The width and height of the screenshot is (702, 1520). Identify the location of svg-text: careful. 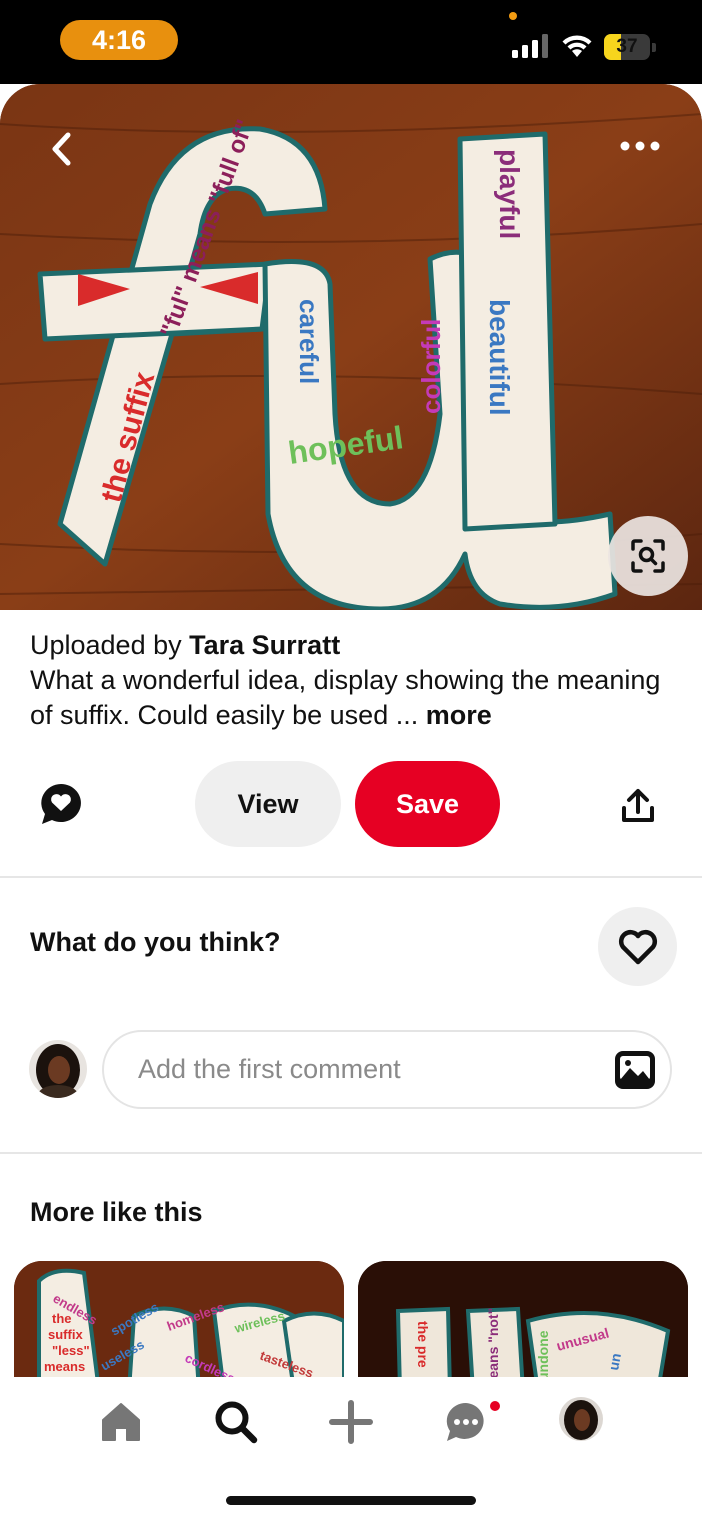
(309, 341).